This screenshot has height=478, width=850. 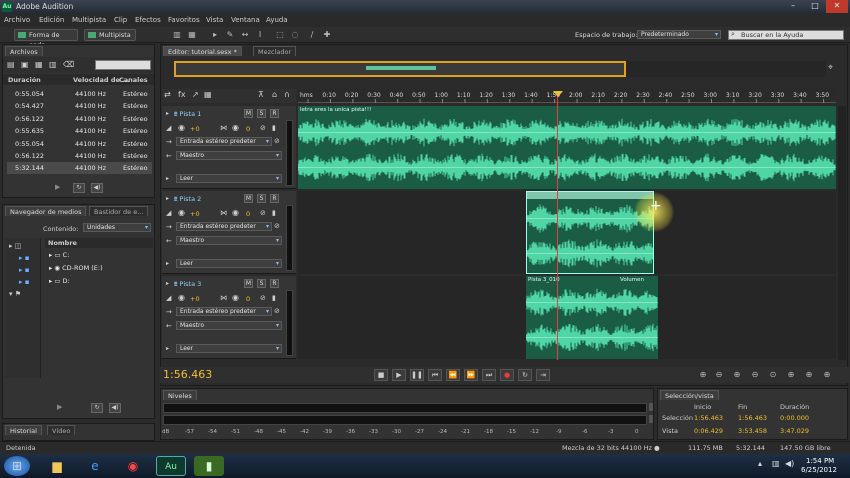 What do you see at coordinates (115, 408) in the screenshot?
I see `media-speaker-icon: ◀)` at bounding box center [115, 408].